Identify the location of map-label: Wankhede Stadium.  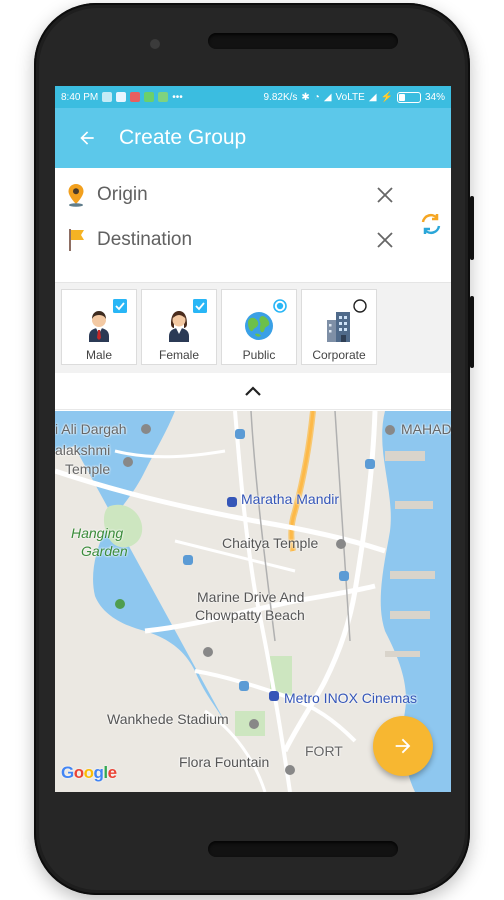
(168, 719).